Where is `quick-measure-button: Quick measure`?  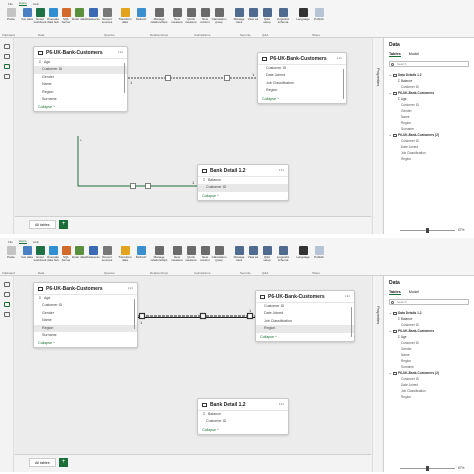 quick-measure-button: Quick measure is located at coordinates (191, 21).